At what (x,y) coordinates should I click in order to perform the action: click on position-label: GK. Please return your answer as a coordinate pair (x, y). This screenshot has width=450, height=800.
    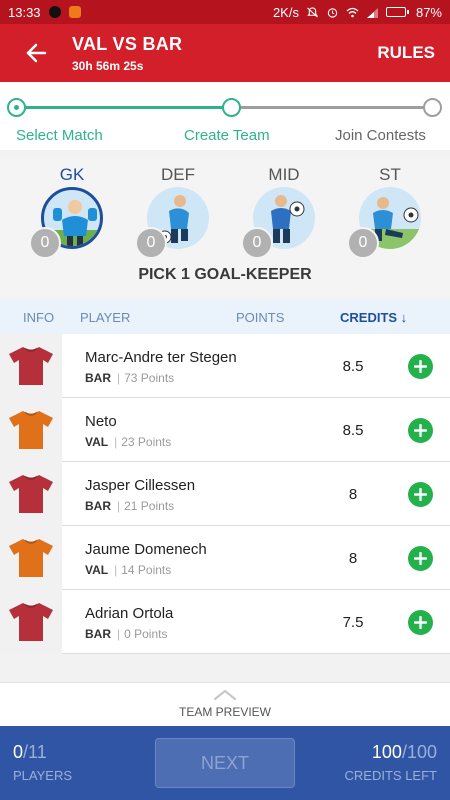
    Looking at the image, I should click on (72, 174).